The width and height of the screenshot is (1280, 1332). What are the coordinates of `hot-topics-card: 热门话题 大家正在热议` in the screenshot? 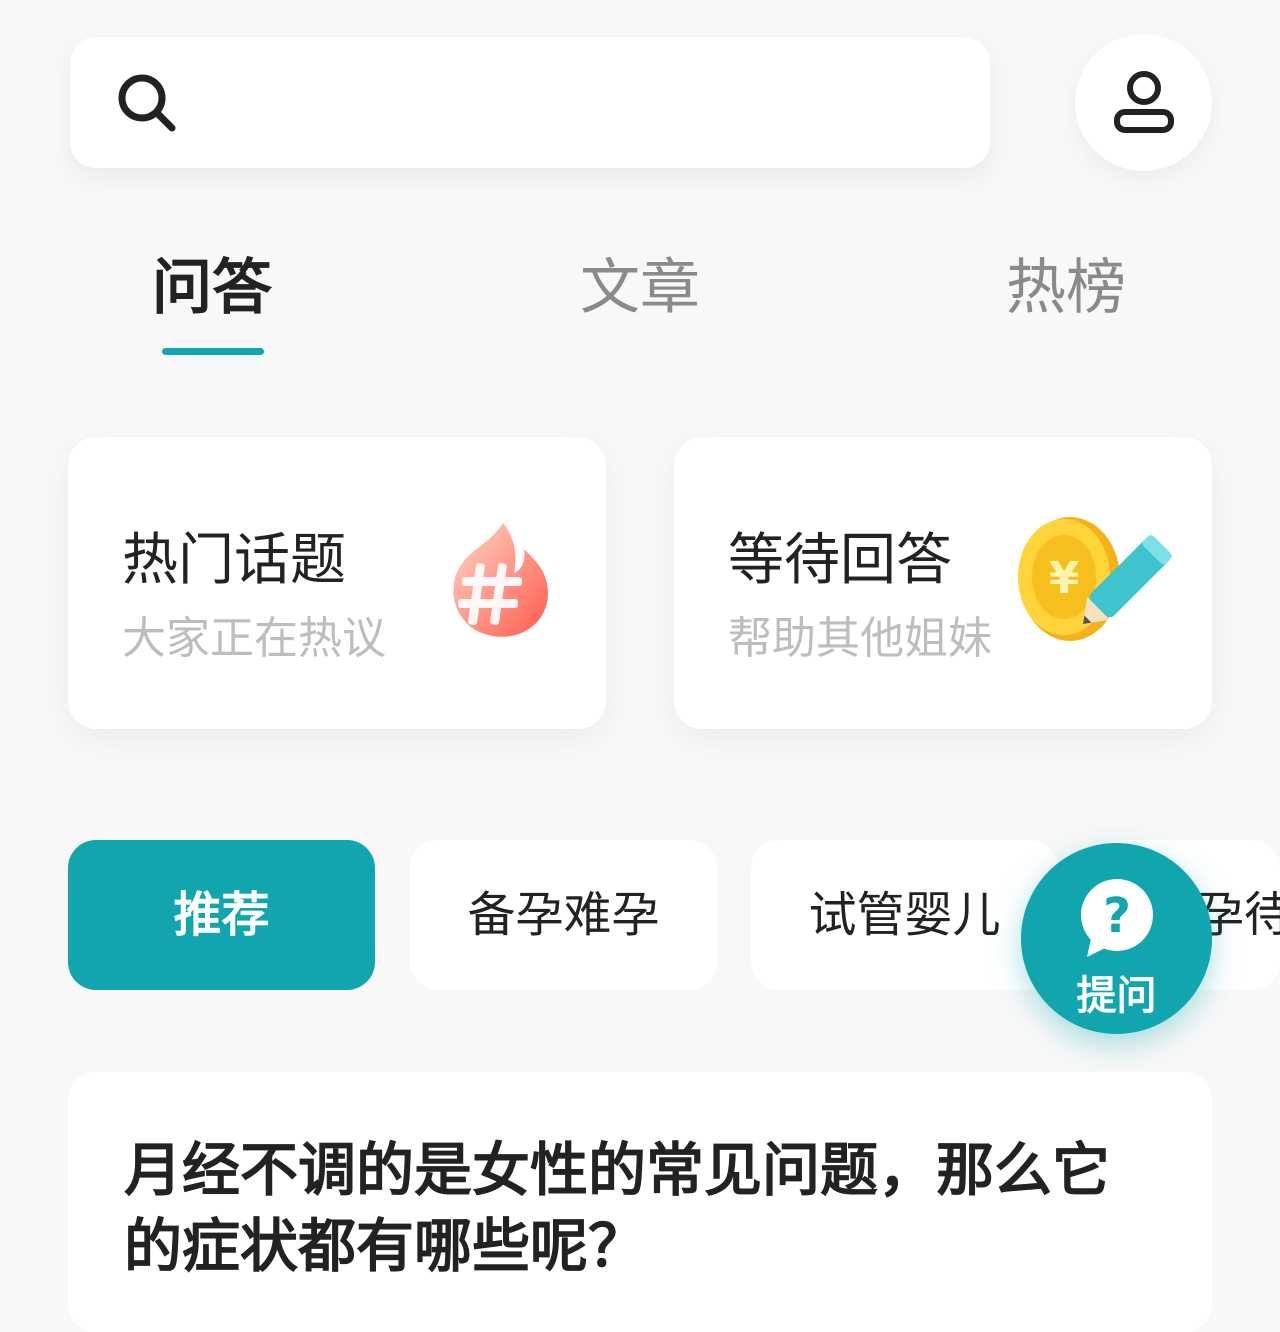 It's located at (337, 583).